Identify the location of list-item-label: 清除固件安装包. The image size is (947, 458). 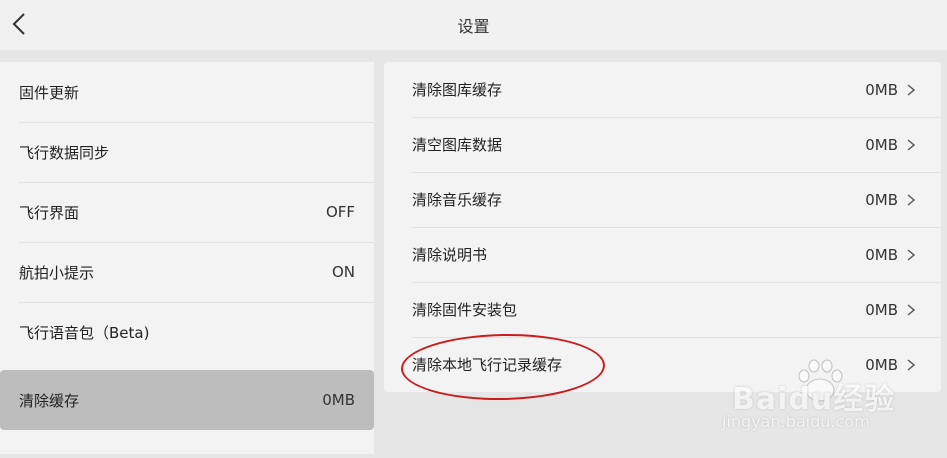
(465, 310).